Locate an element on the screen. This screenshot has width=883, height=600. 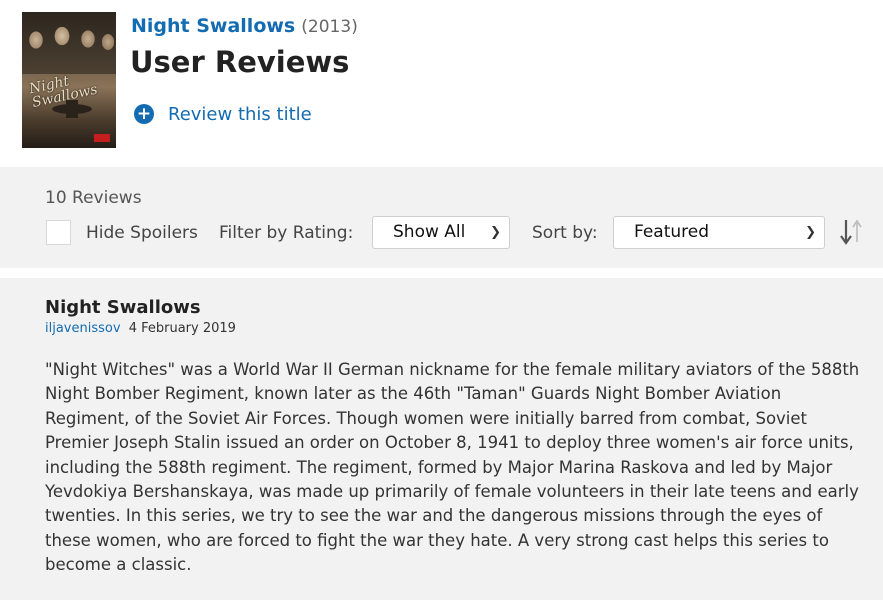
sort-direction-icon is located at coordinates (851, 232).